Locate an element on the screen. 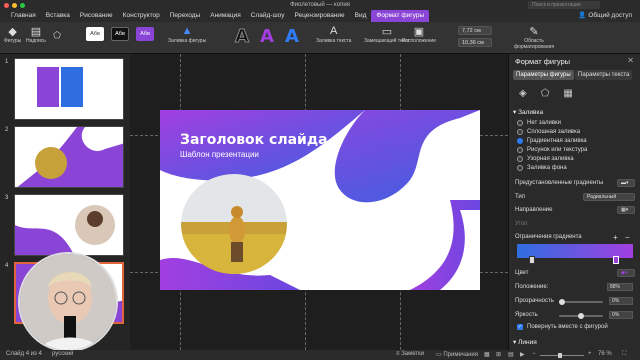  text-fill-button: A Заливка текста is located at coordinates (333, 34).